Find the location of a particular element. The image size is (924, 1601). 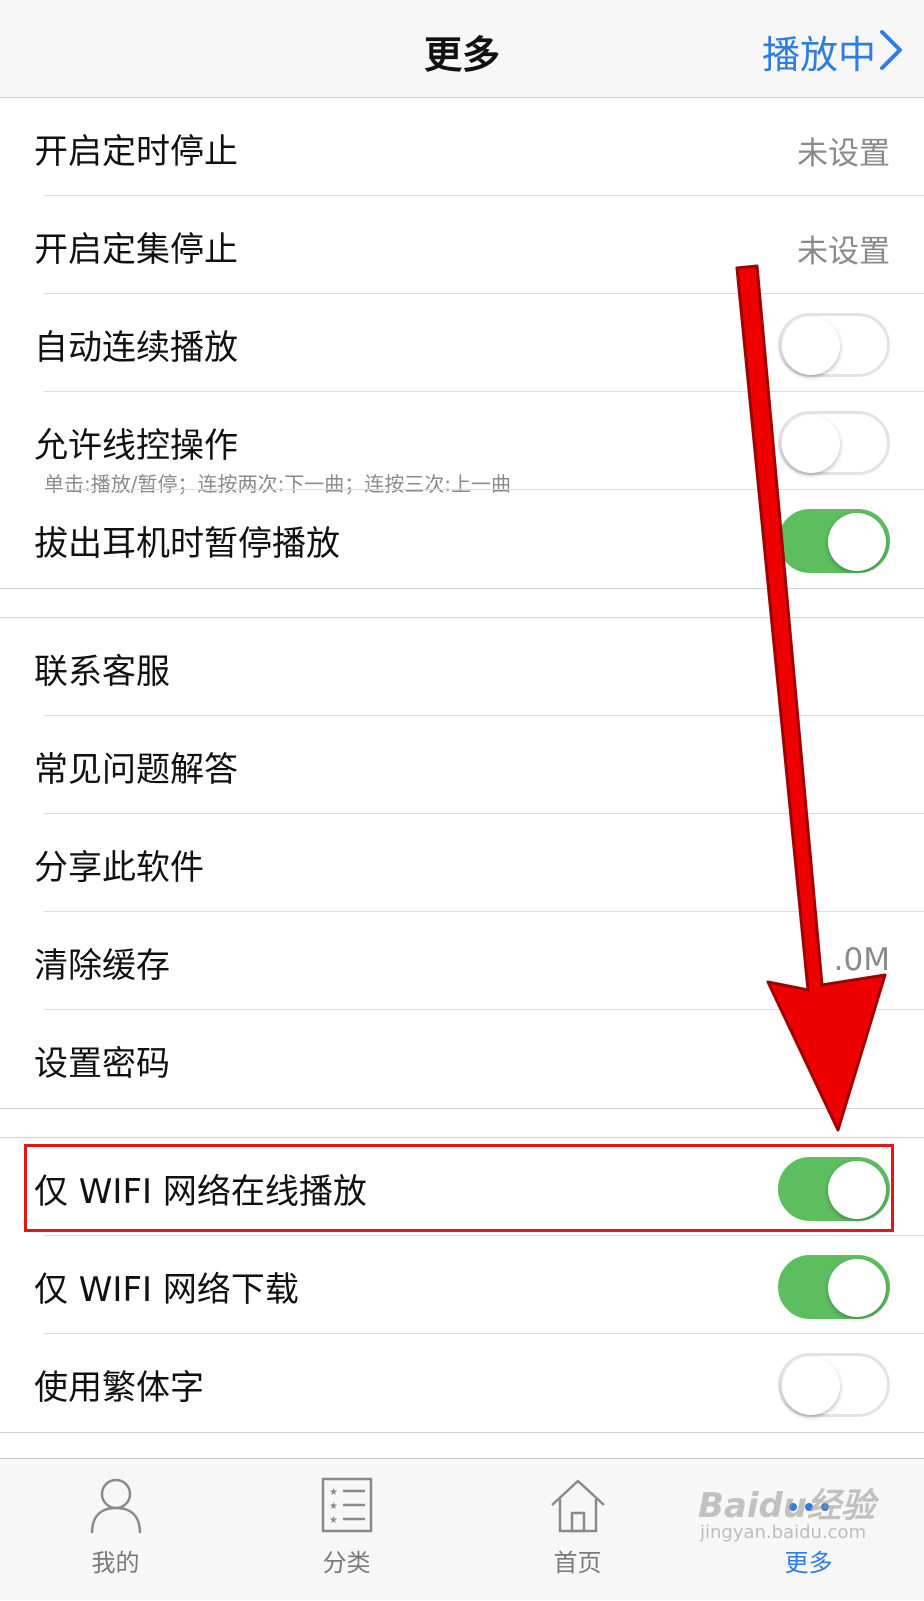

sleep-timer-row: 开启定时停止 未设置 is located at coordinates (462, 147).